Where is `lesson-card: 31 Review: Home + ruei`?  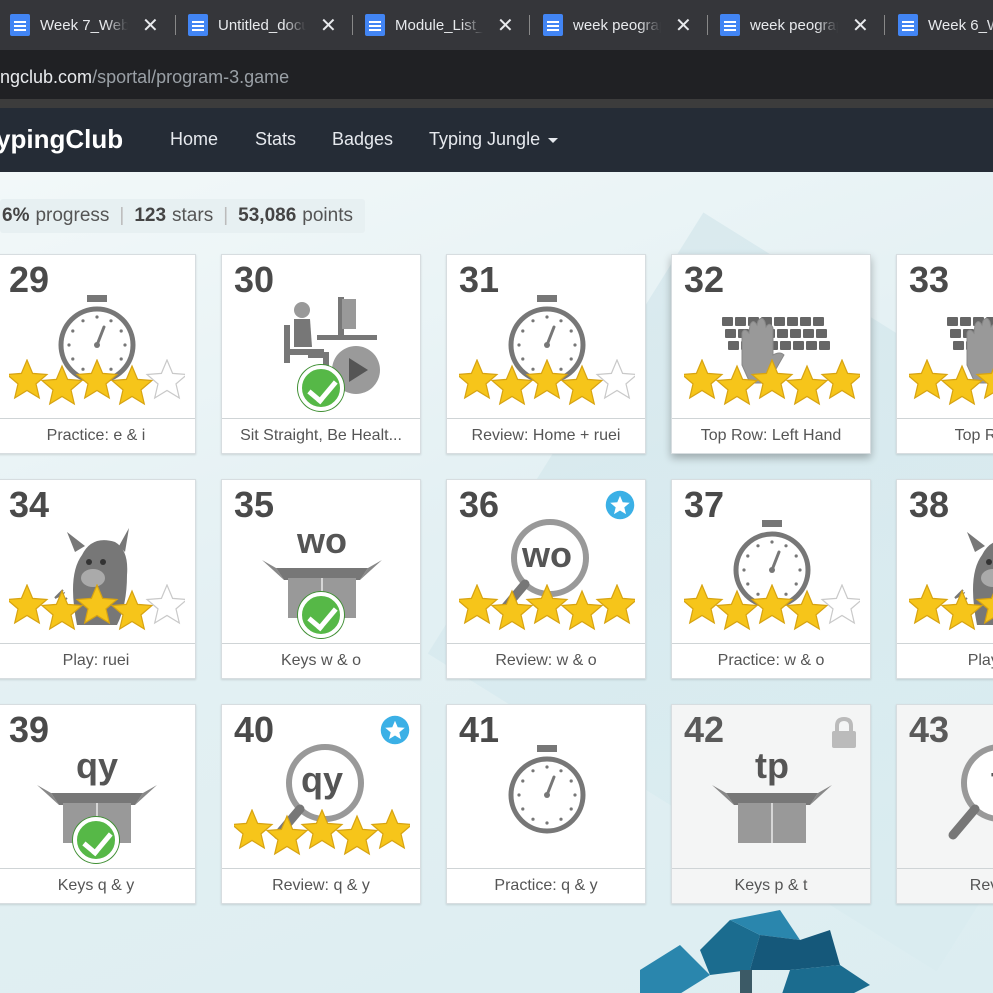 lesson-card: 31 Review: Home + ruei is located at coordinates (546, 354).